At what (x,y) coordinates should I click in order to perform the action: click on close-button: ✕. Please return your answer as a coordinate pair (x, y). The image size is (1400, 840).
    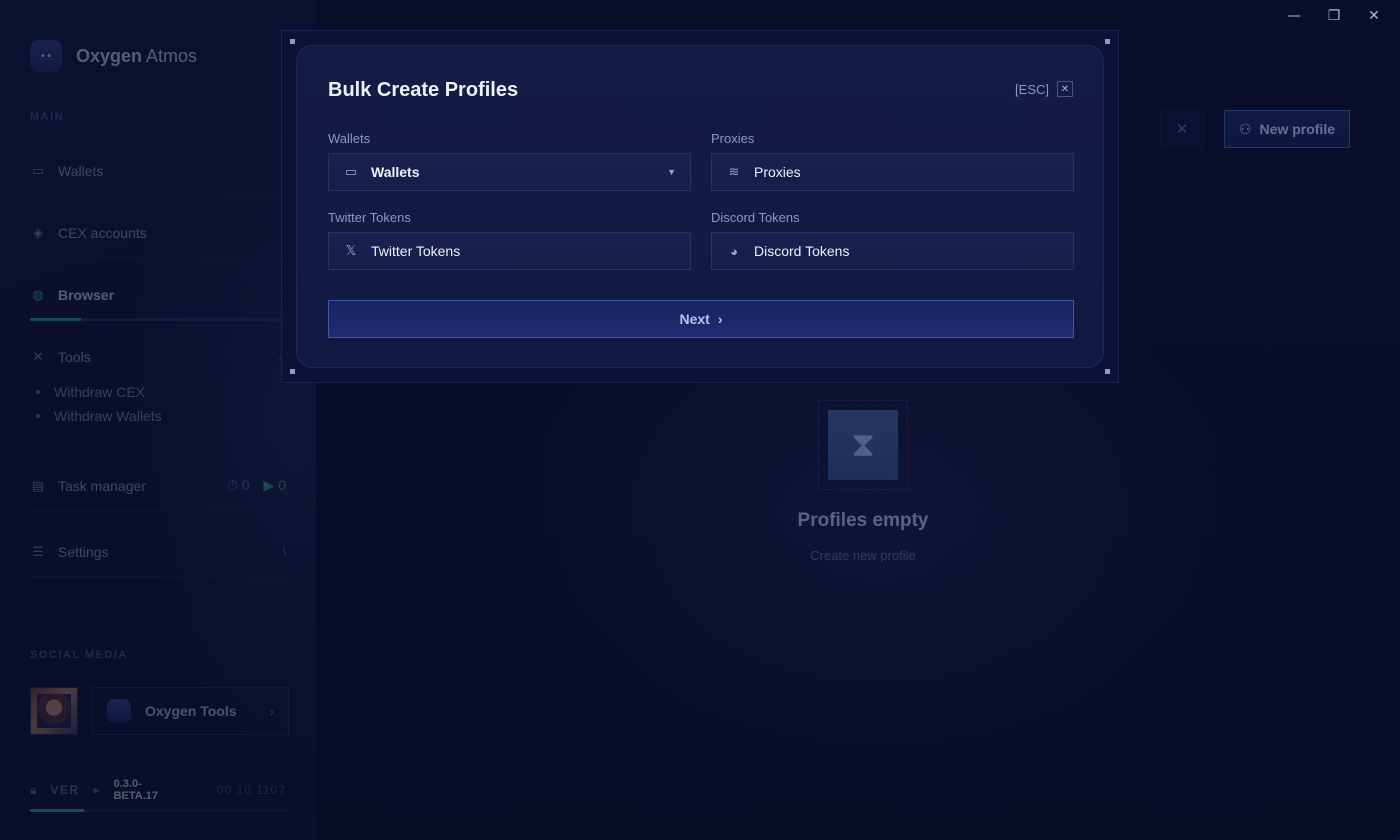
    Looking at the image, I should click on (1065, 89).